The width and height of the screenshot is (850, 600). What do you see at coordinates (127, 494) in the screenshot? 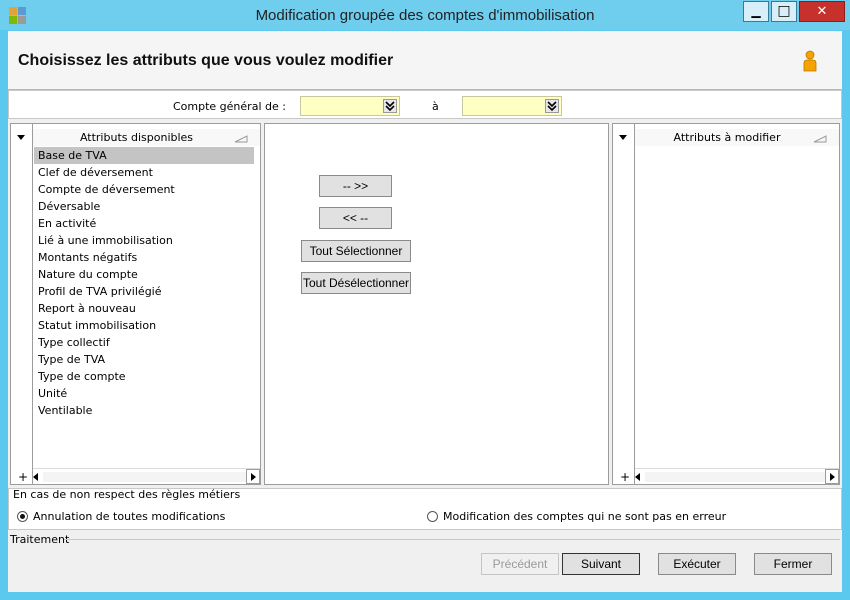
I see `business-rules-caption: En cas de non respect des règles métiers` at bounding box center [127, 494].